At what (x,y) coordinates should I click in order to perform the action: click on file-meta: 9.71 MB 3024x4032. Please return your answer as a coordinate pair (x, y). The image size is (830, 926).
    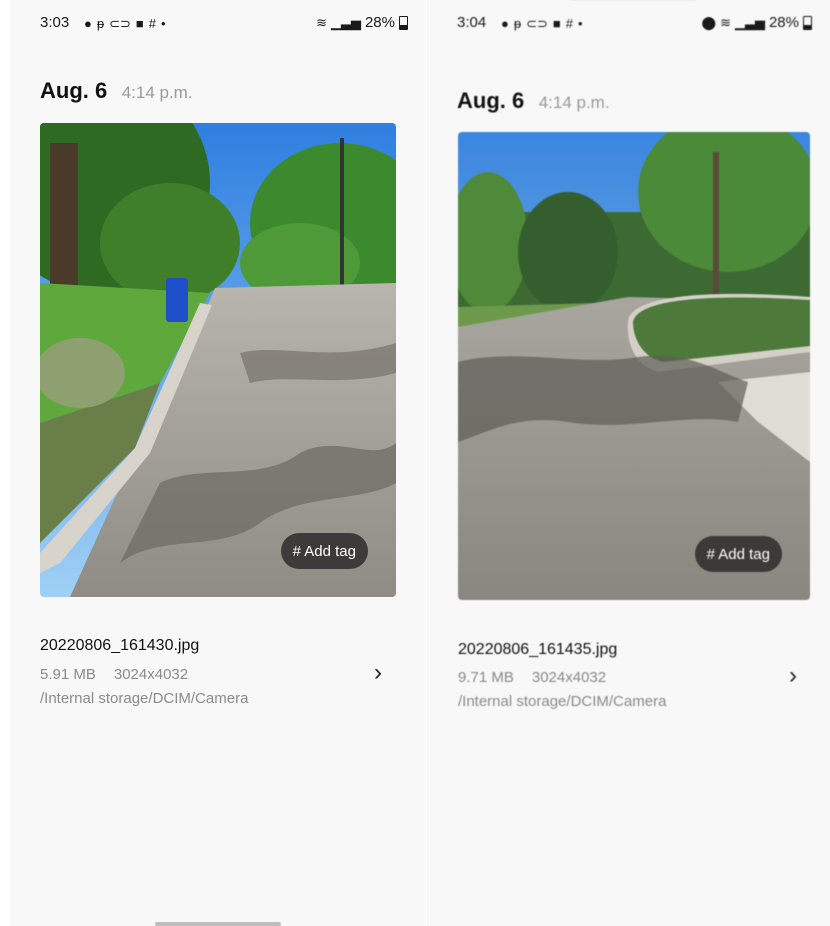
    Looking at the image, I should click on (532, 677).